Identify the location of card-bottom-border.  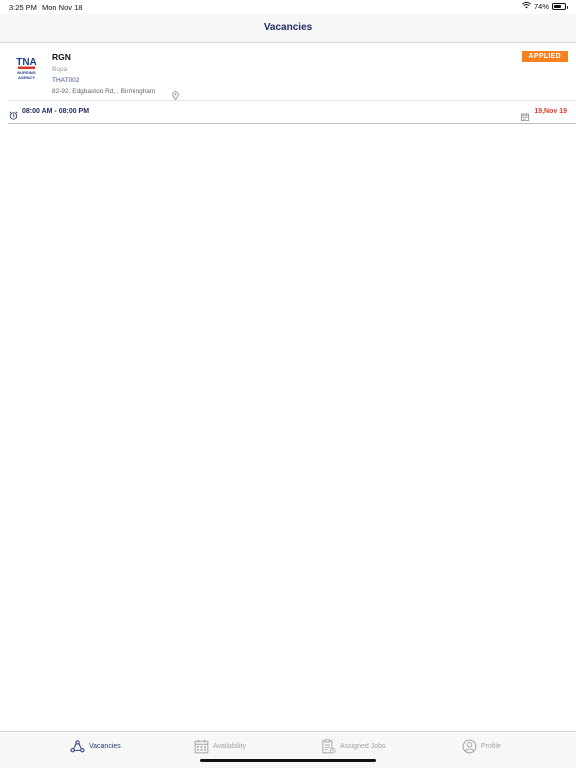
(292, 123).